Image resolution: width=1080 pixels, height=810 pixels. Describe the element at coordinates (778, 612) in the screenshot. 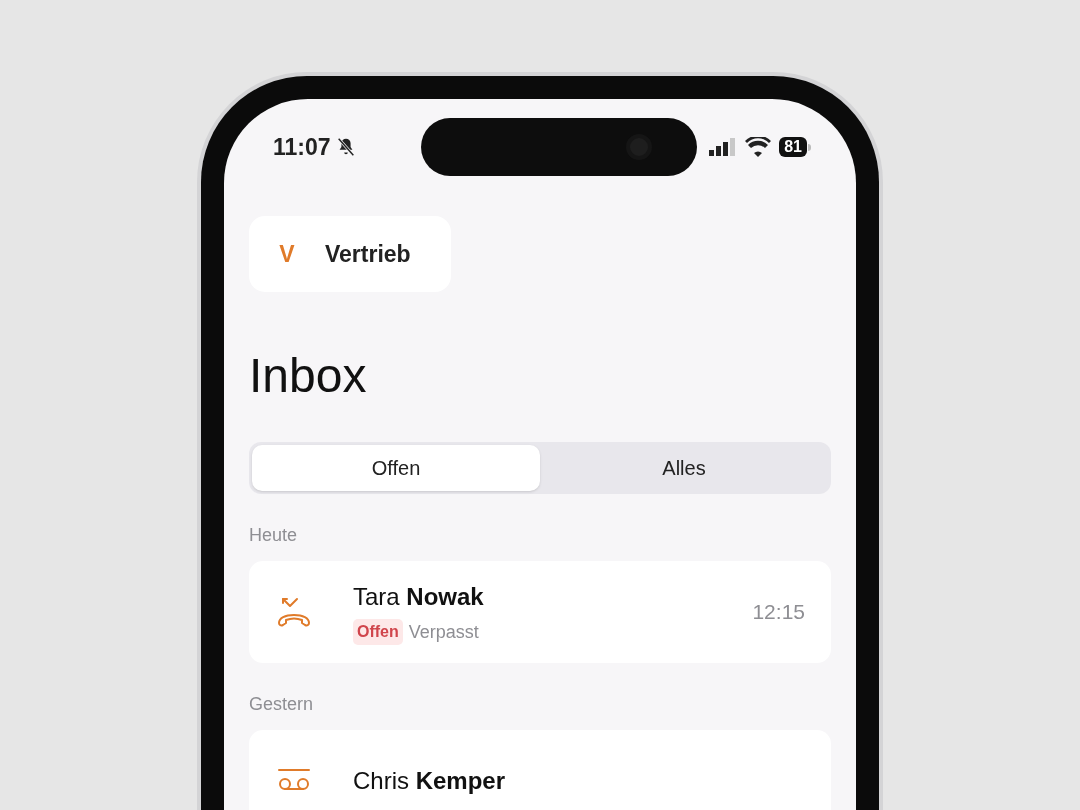

I see `call-time: 12:15` at that location.